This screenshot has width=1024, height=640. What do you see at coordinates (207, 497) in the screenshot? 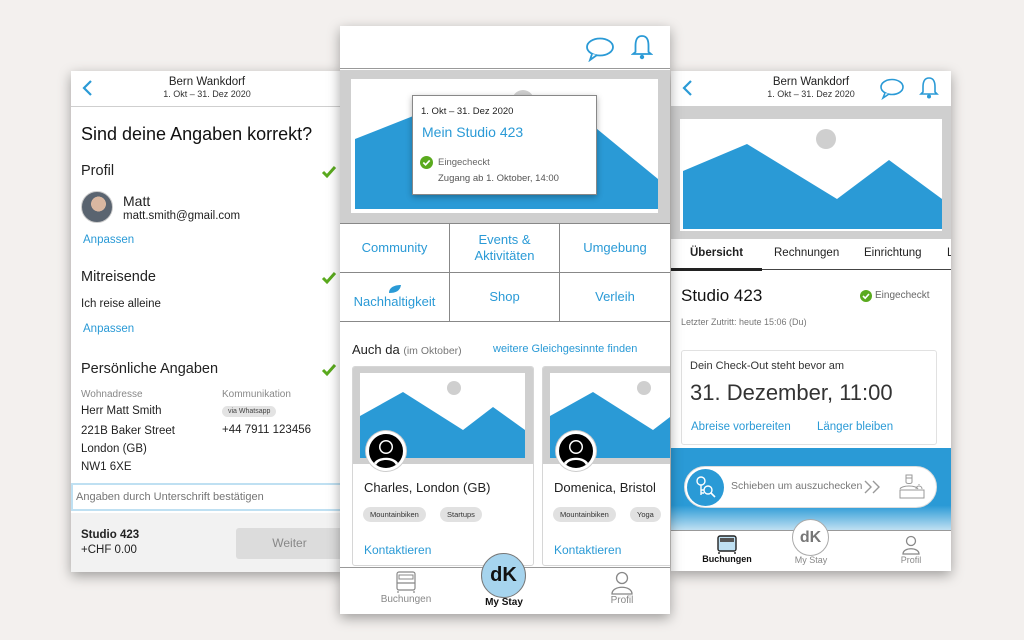
I see `signature-input` at bounding box center [207, 497].